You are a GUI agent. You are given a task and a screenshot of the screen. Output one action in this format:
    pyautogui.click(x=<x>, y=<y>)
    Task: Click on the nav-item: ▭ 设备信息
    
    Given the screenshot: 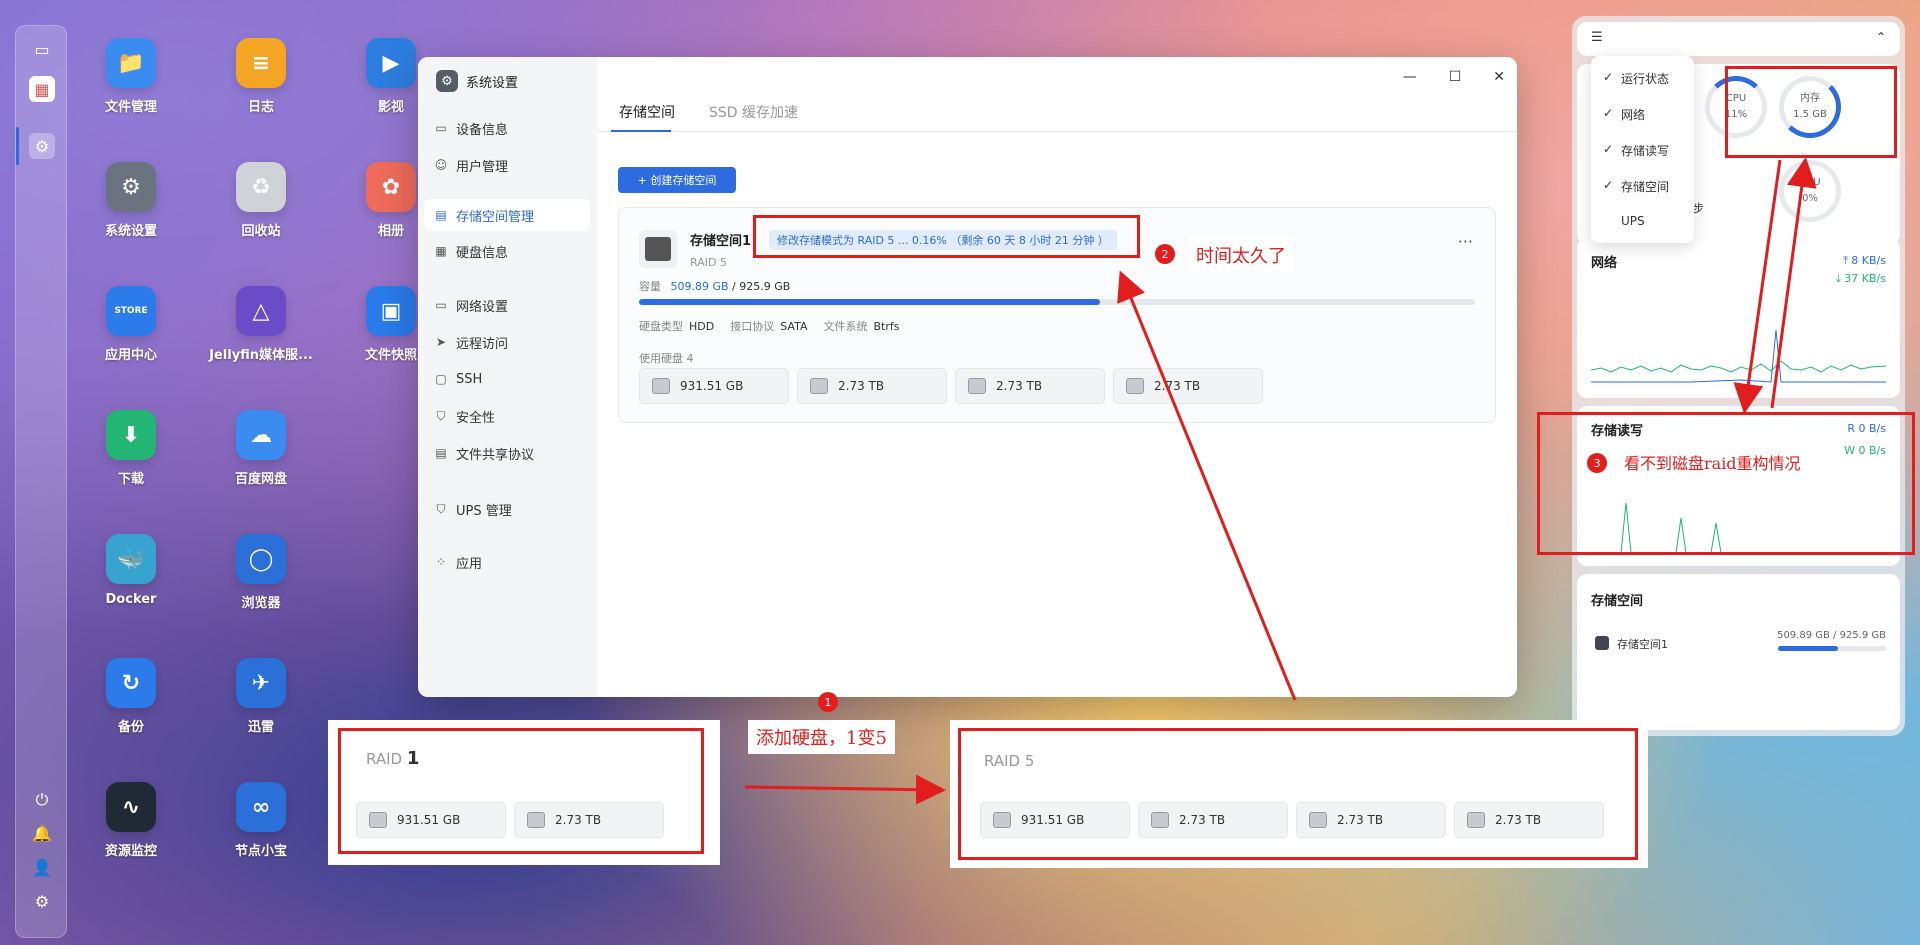 What is the action you would take?
    pyautogui.click(x=507, y=128)
    